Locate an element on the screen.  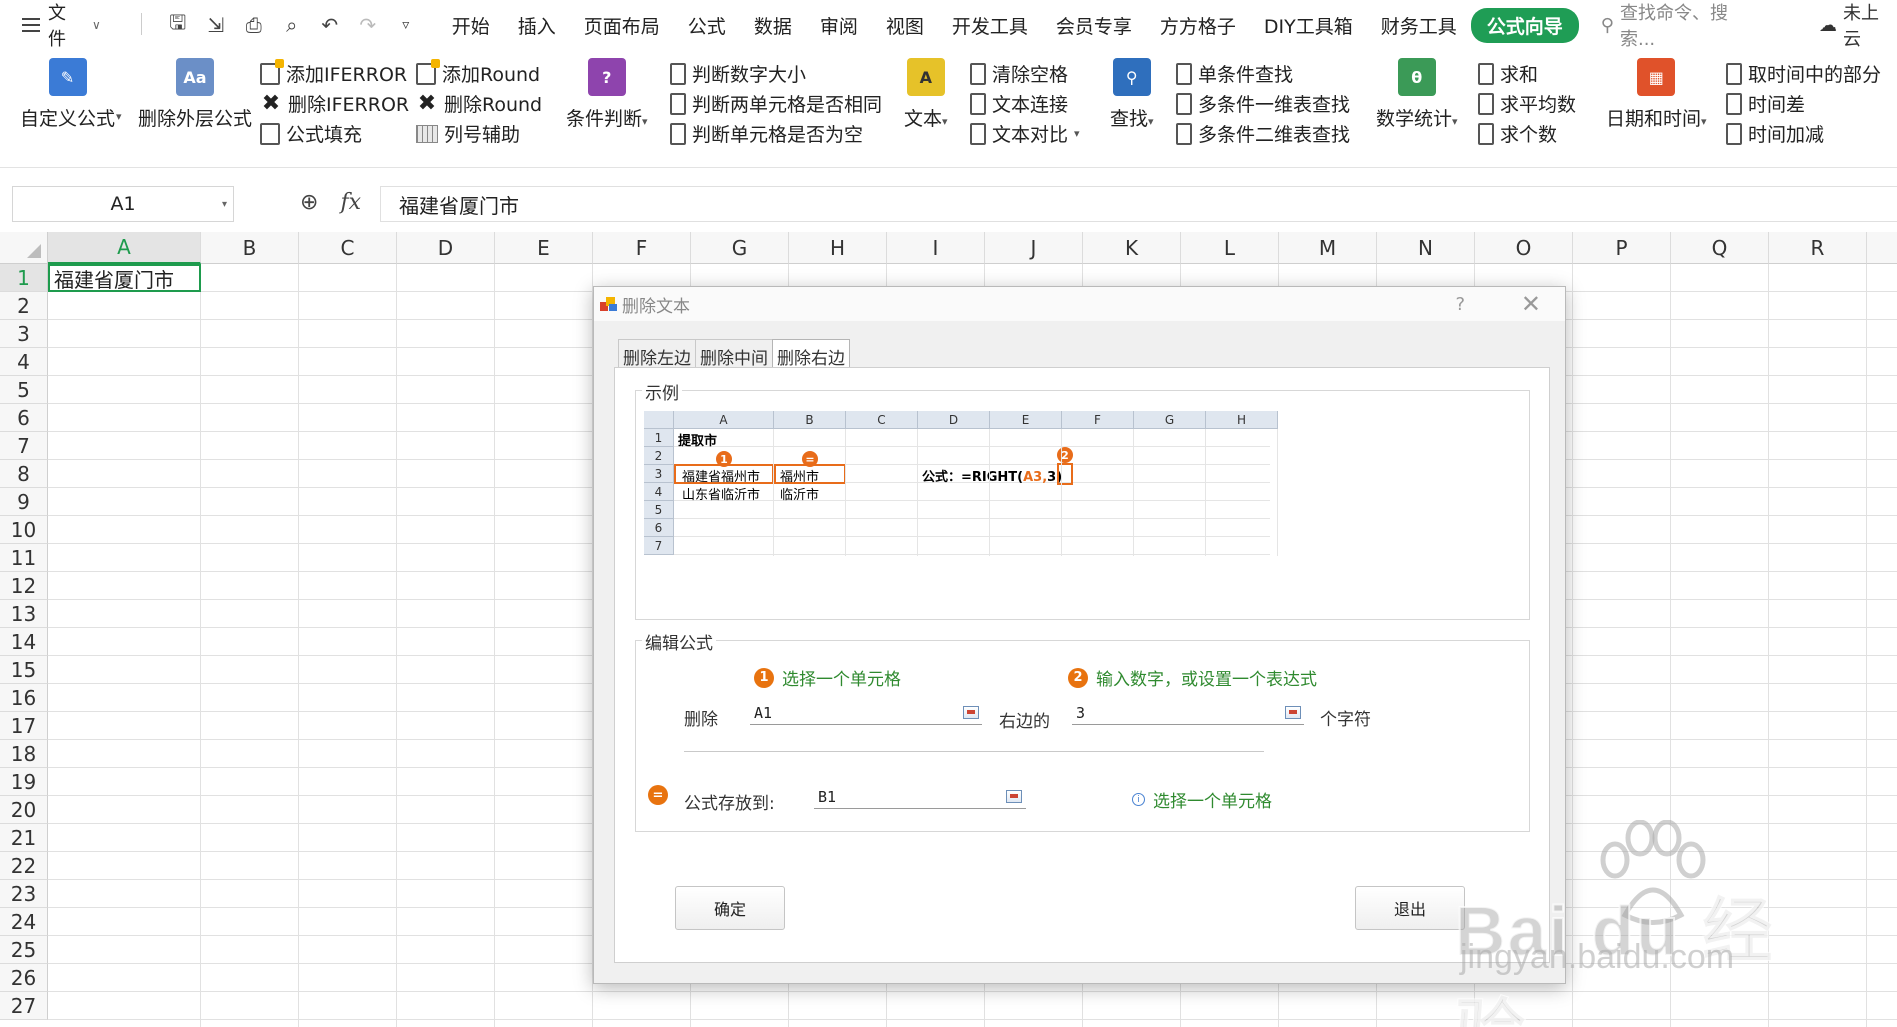
tab-view: 视图 is located at coordinates (905, 25).